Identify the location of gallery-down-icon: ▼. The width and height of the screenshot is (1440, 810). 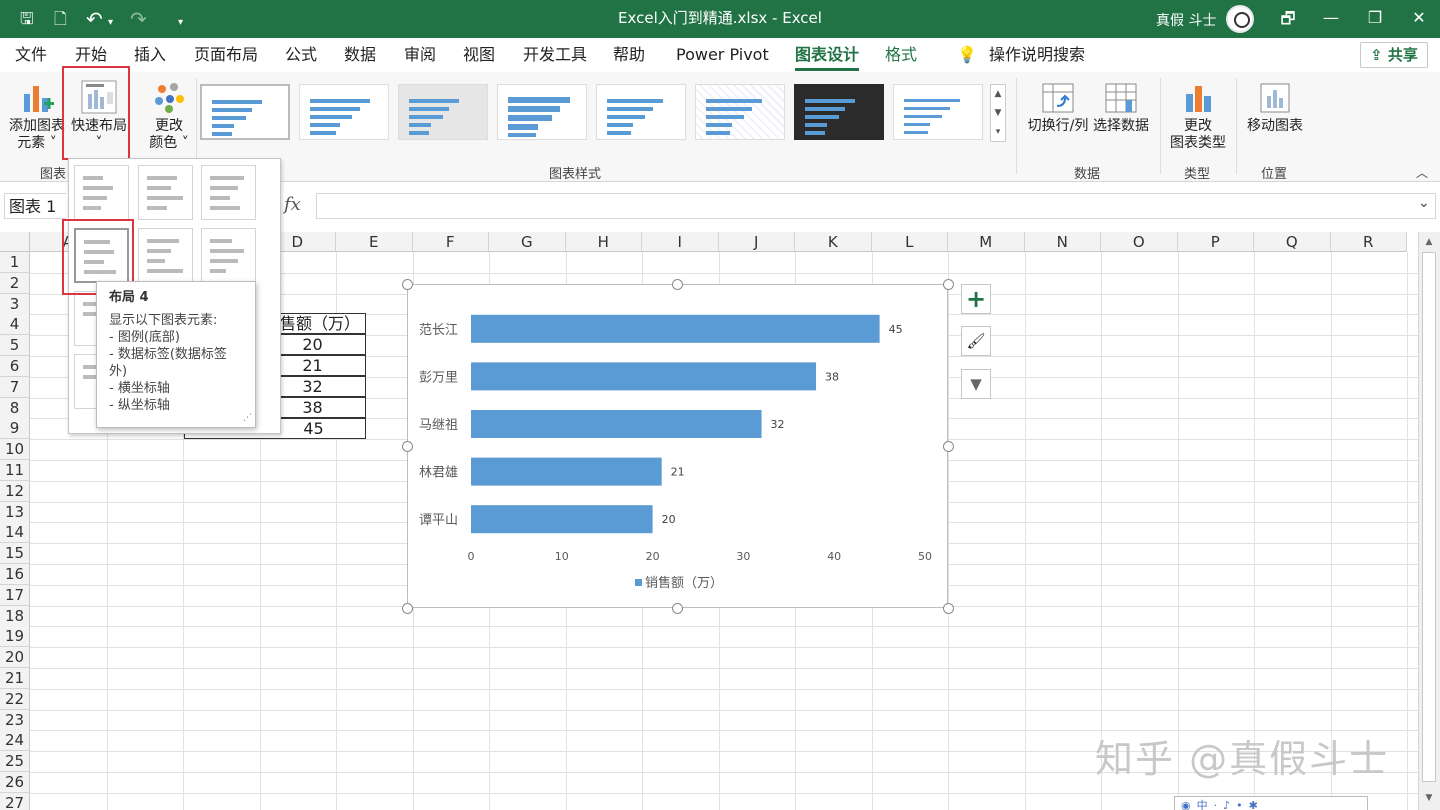
(998, 113).